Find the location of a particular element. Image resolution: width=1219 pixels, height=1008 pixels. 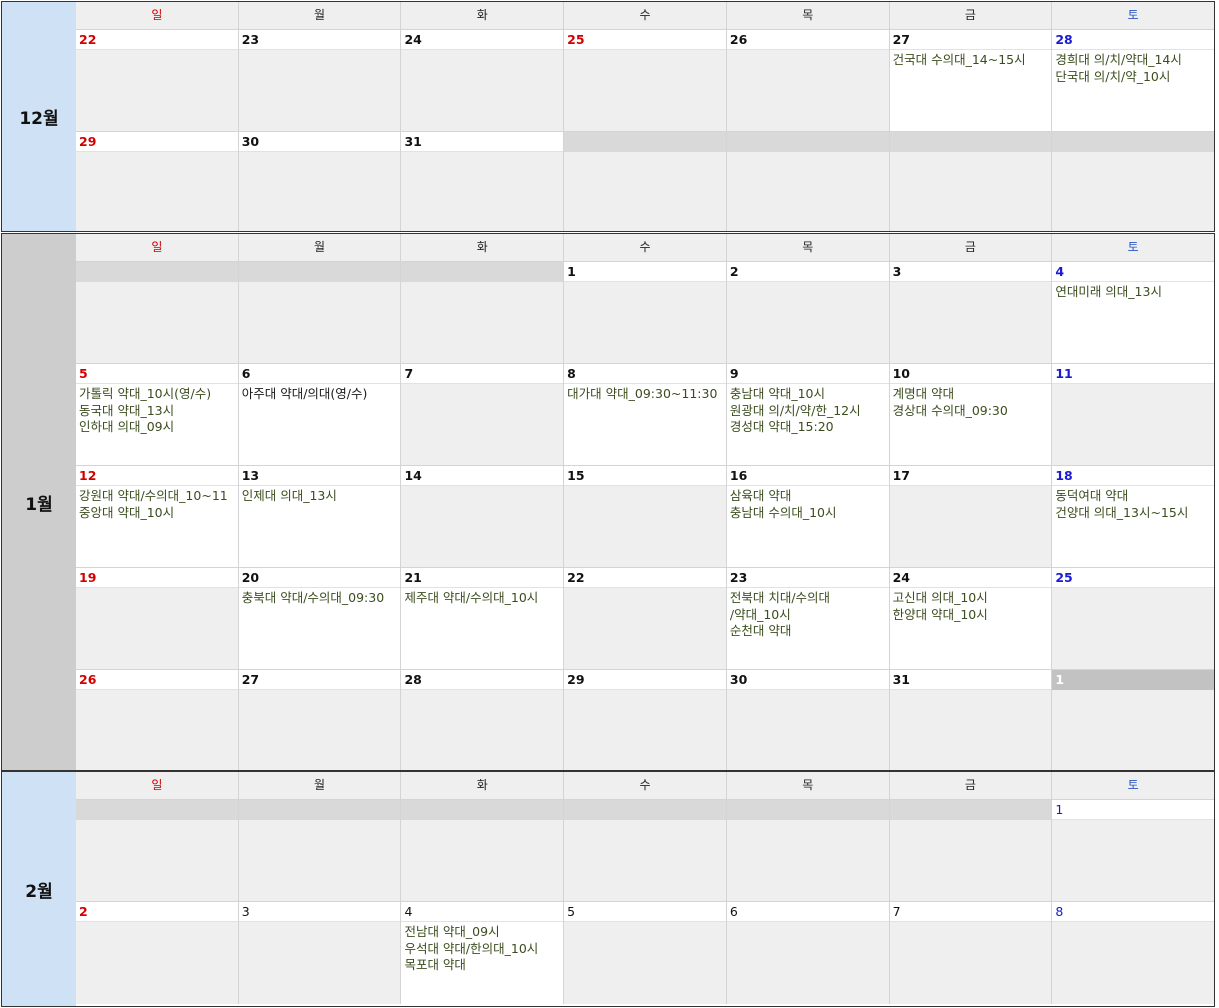

event-item: 고신대 의대_10시 is located at coordinates (971, 598).